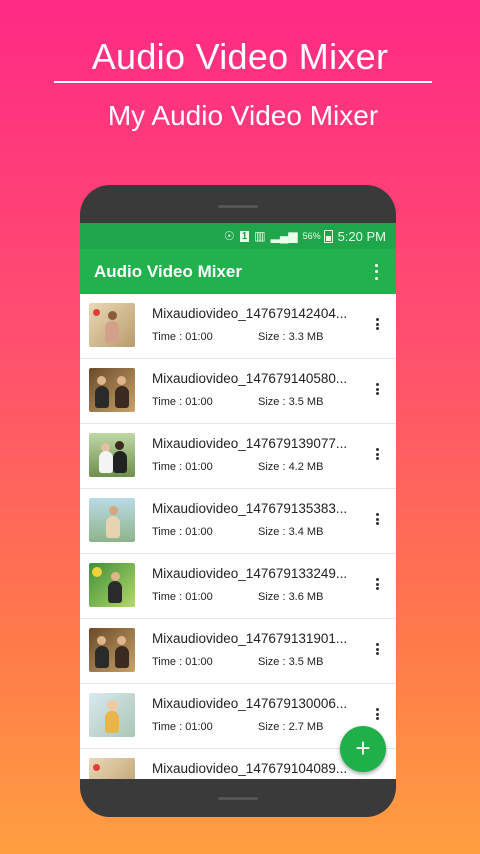 This screenshot has width=480, height=854. I want to click on status-bar: ☉ 1 ▥ ▂▄▆ 56% 5:20 PM, so click(238, 236).